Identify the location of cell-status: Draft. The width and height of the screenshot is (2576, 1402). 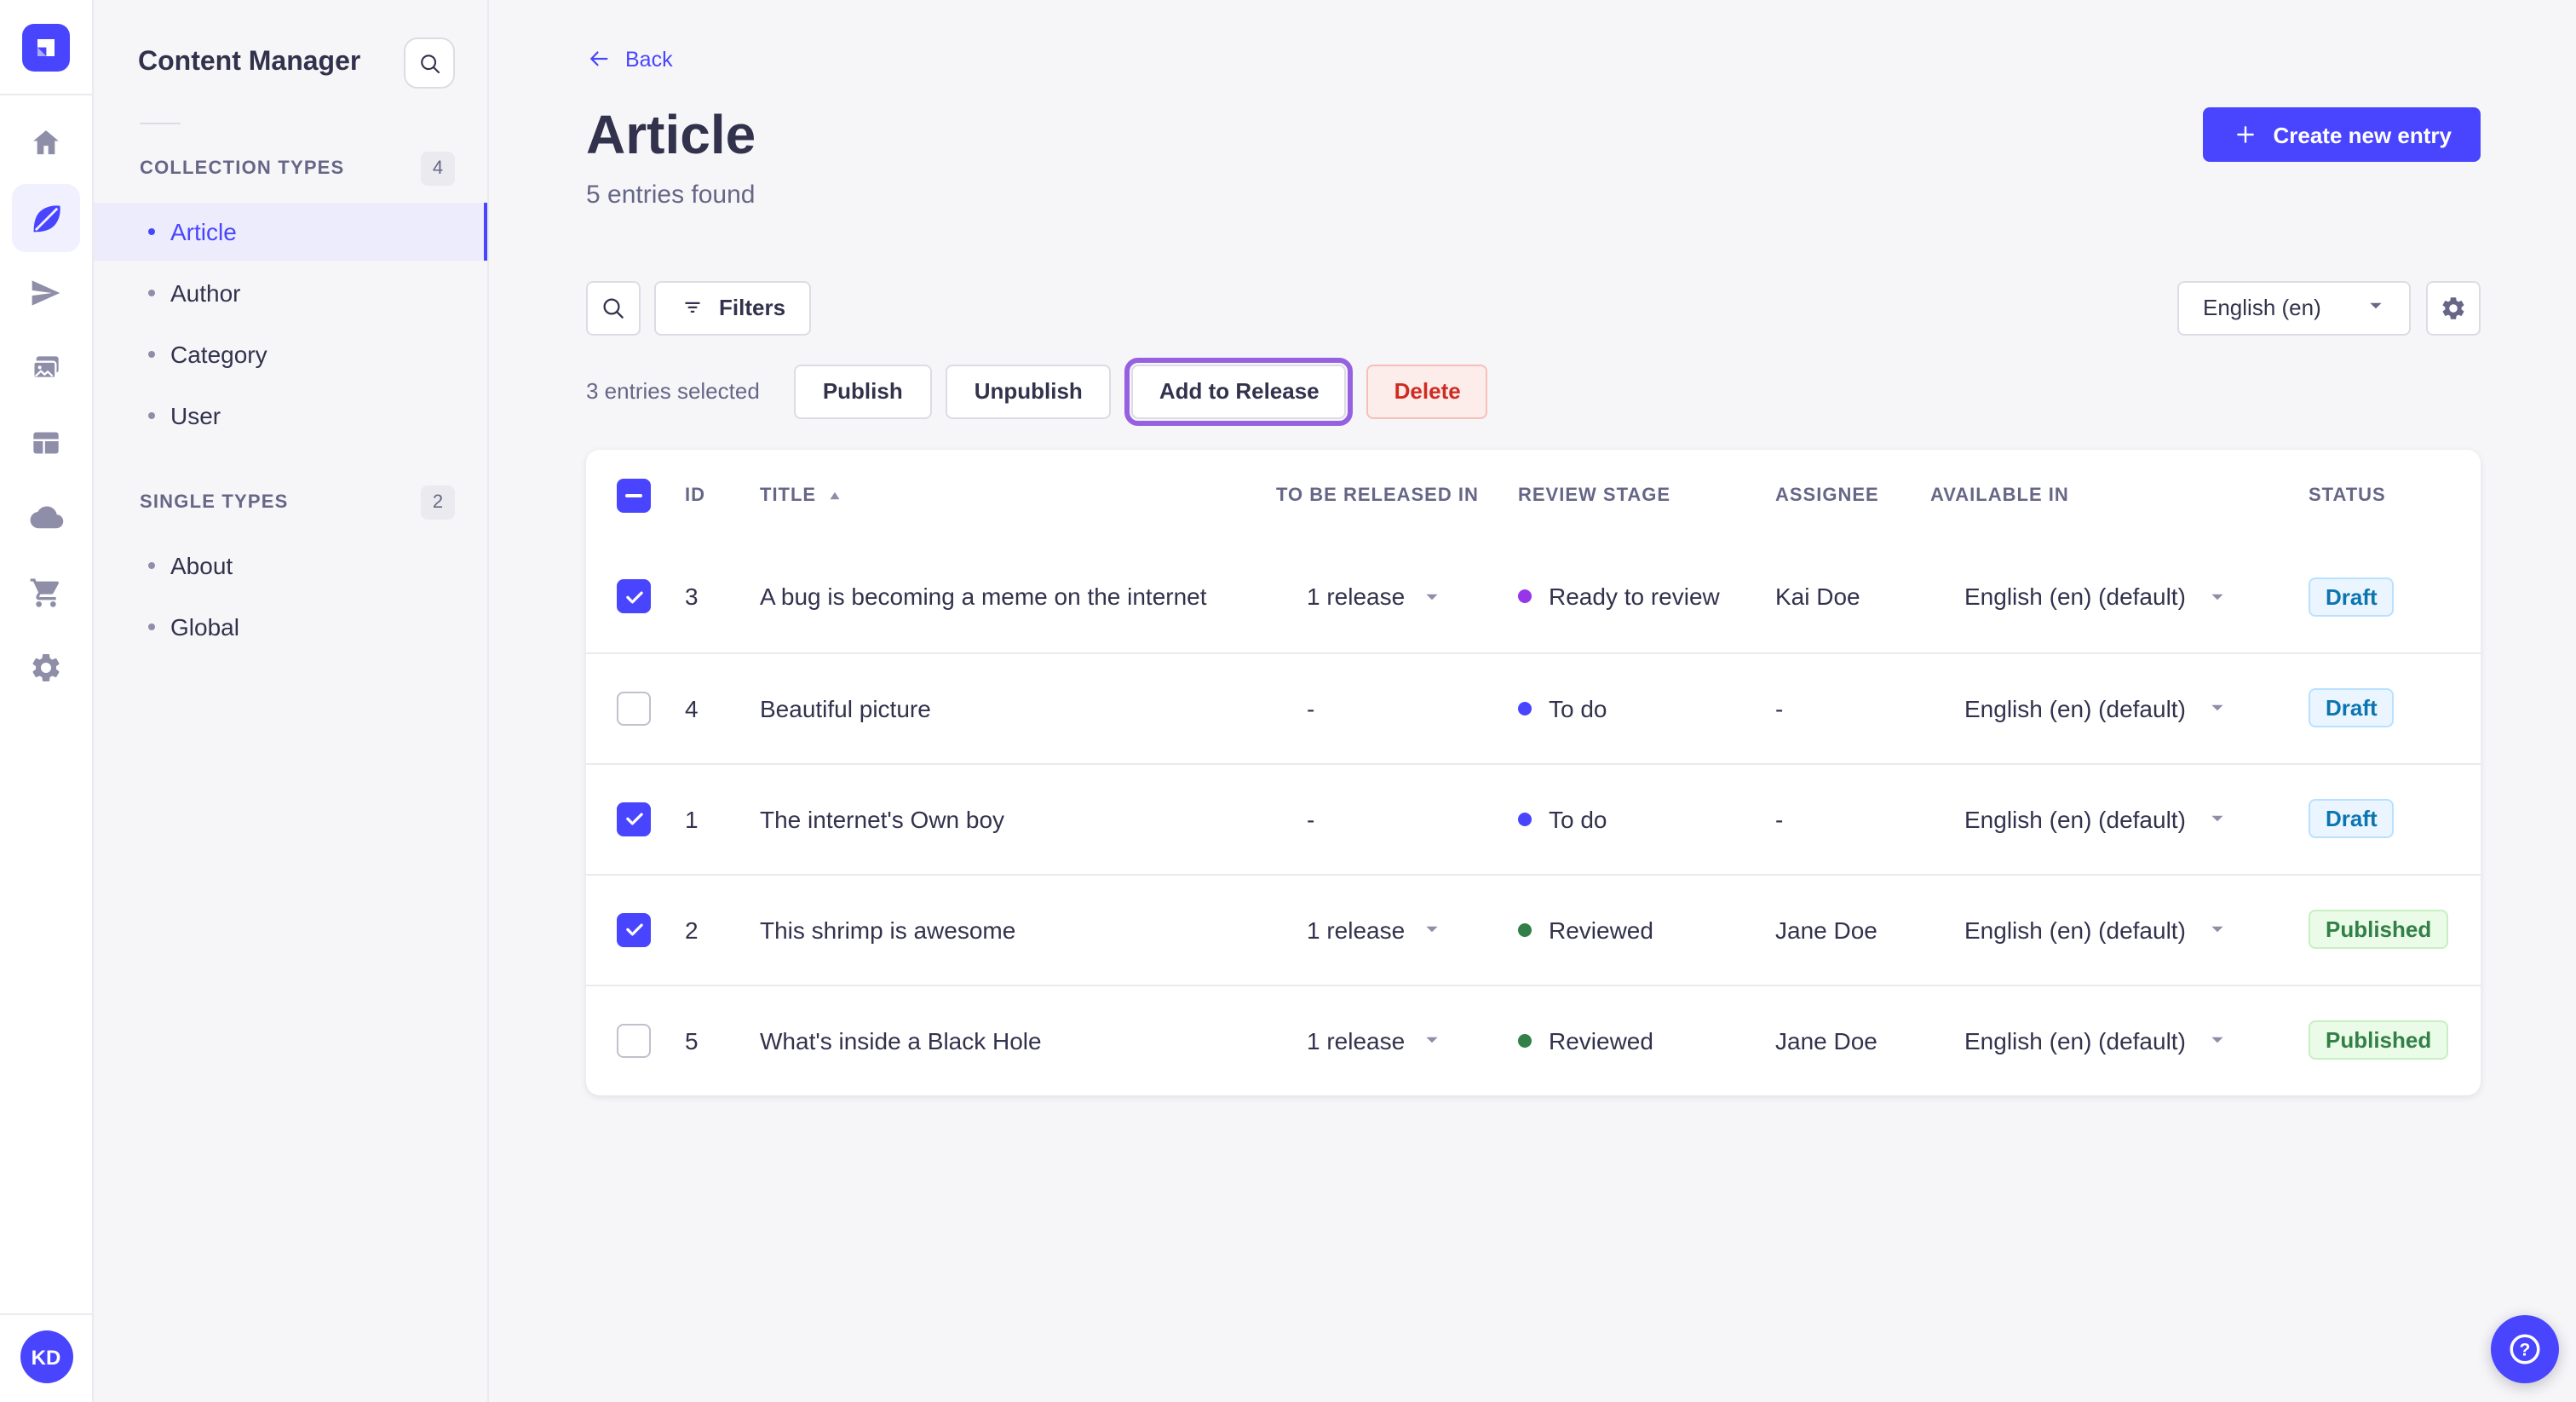
(2395, 597).